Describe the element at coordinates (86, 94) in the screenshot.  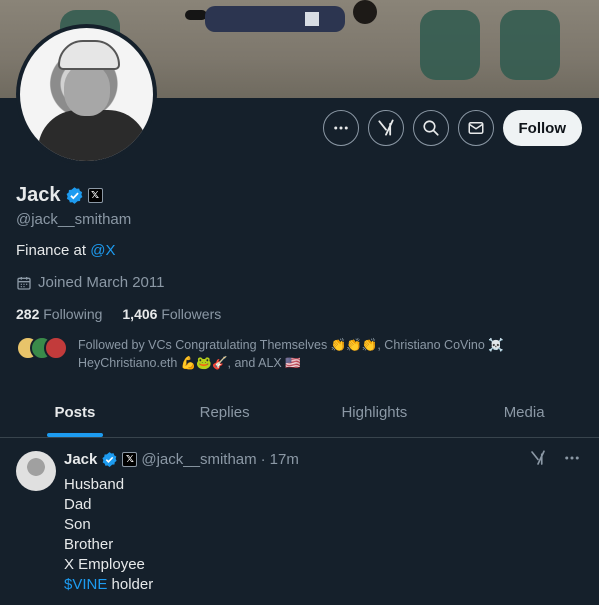
I see `profile-avatar` at that location.